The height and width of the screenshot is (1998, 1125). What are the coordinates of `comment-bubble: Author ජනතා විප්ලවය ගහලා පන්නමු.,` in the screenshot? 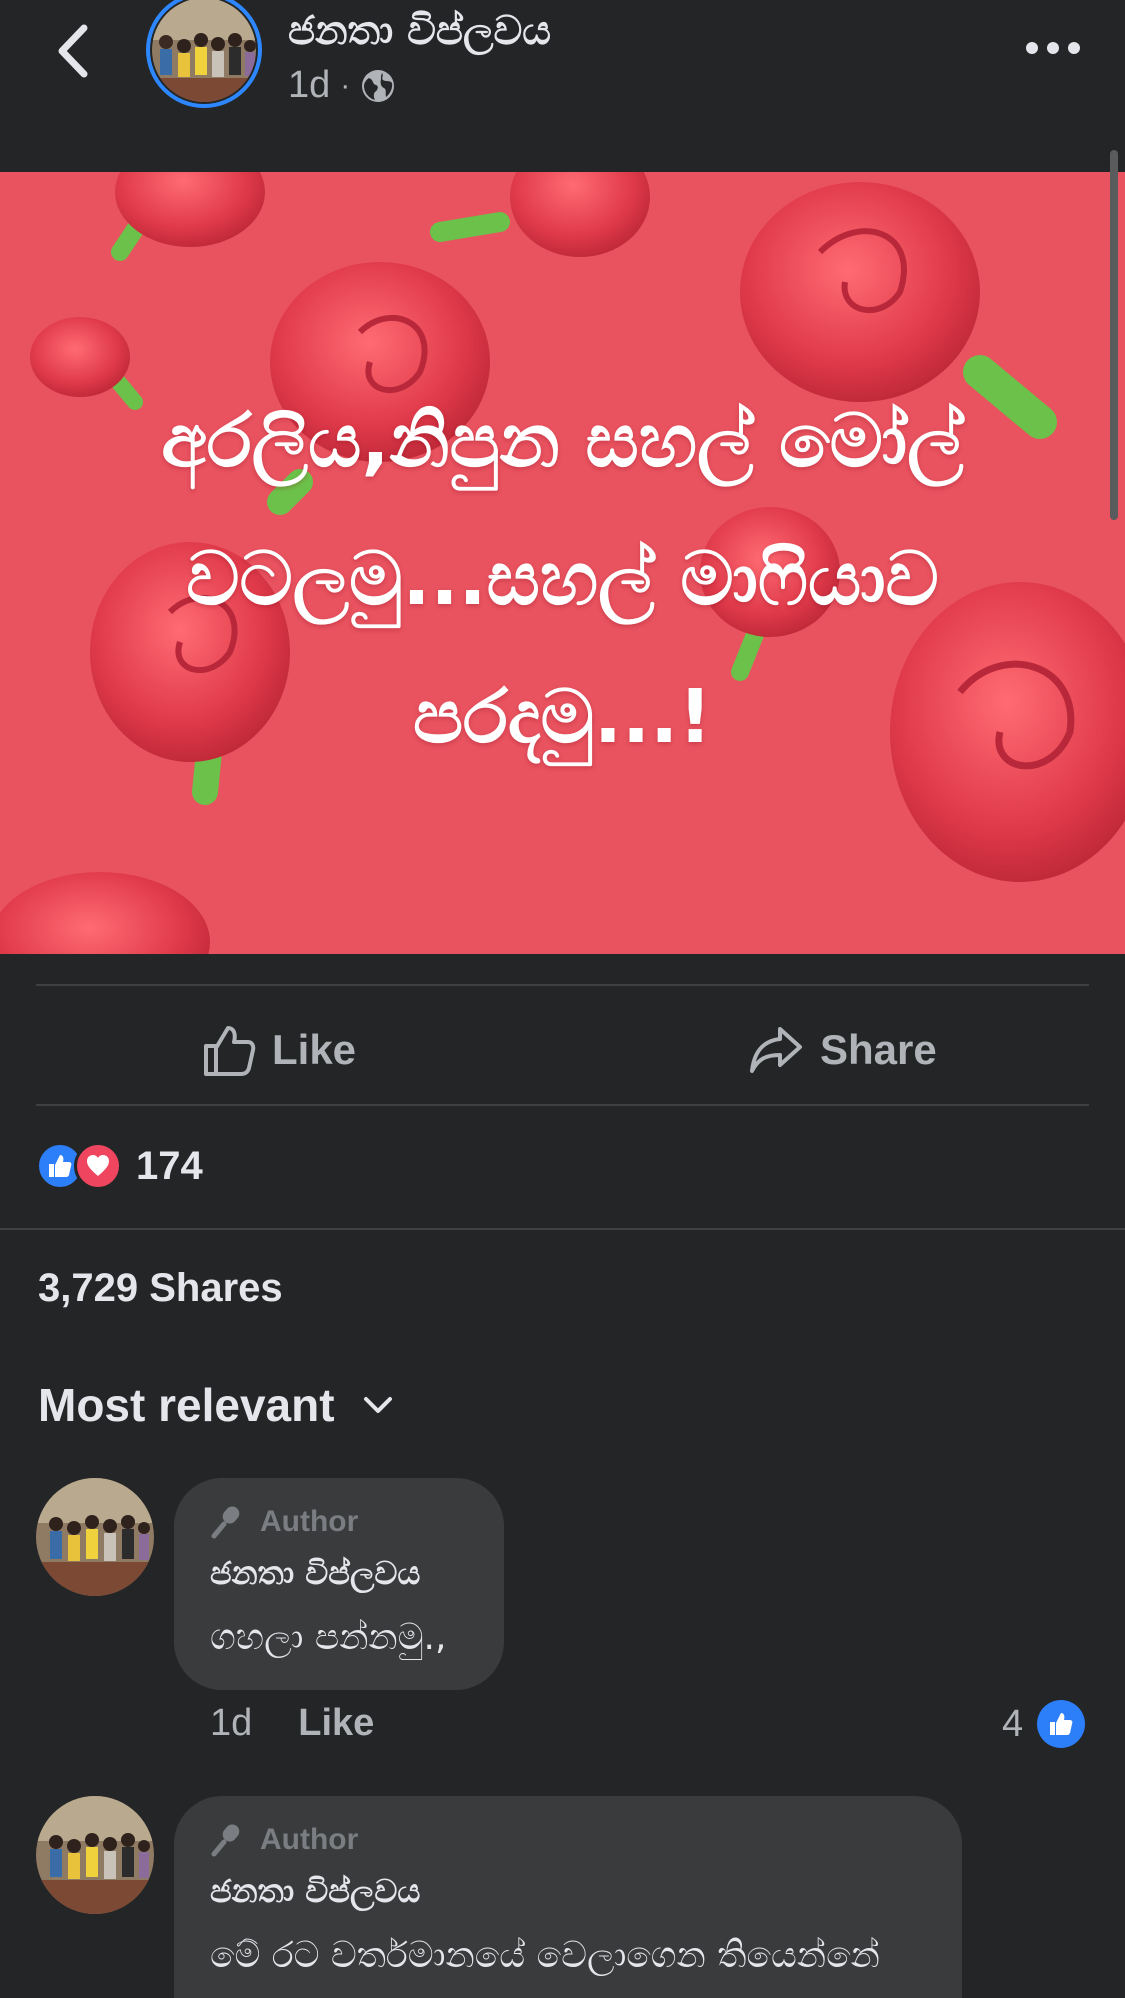 It's located at (339, 1584).